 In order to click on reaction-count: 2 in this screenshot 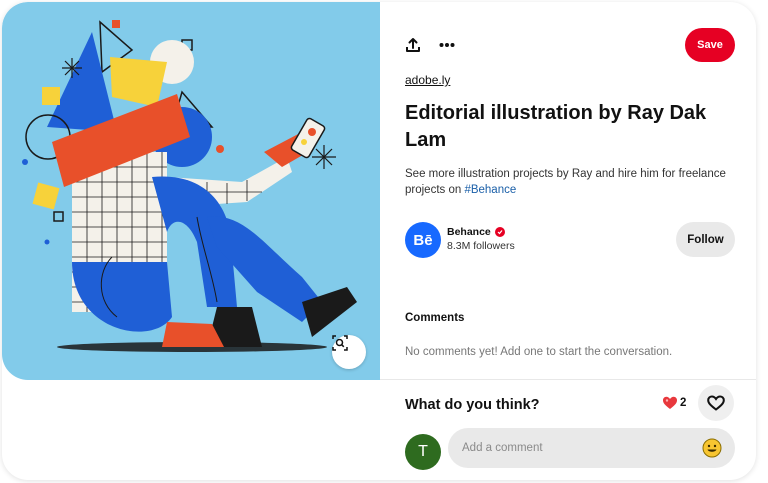, I will do `click(683, 403)`.